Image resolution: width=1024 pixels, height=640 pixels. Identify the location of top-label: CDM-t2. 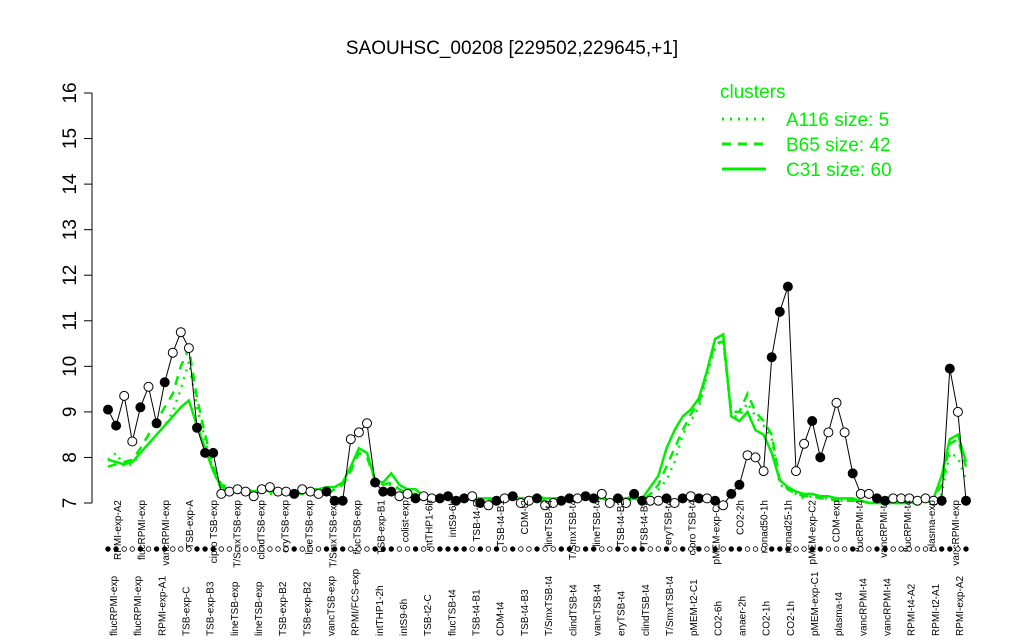
(525, 517).